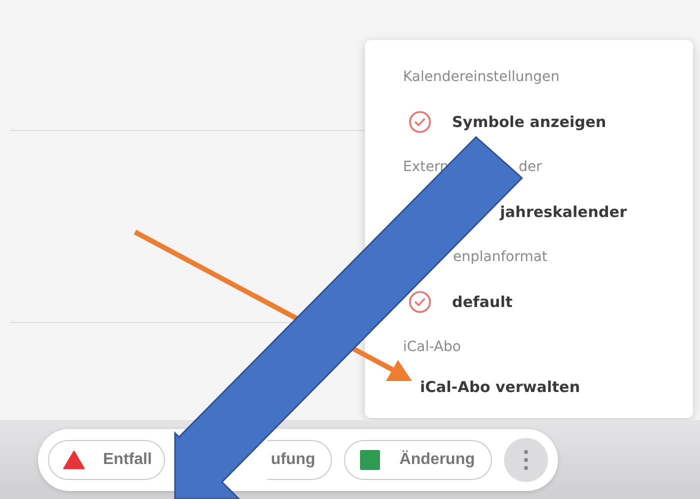 The width and height of the screenshot is (700, 499). What do you see at coordinates (432, 347) in the screenshot?
I see `section-heading: iCal-Abo` at bounding box center [432, 347].